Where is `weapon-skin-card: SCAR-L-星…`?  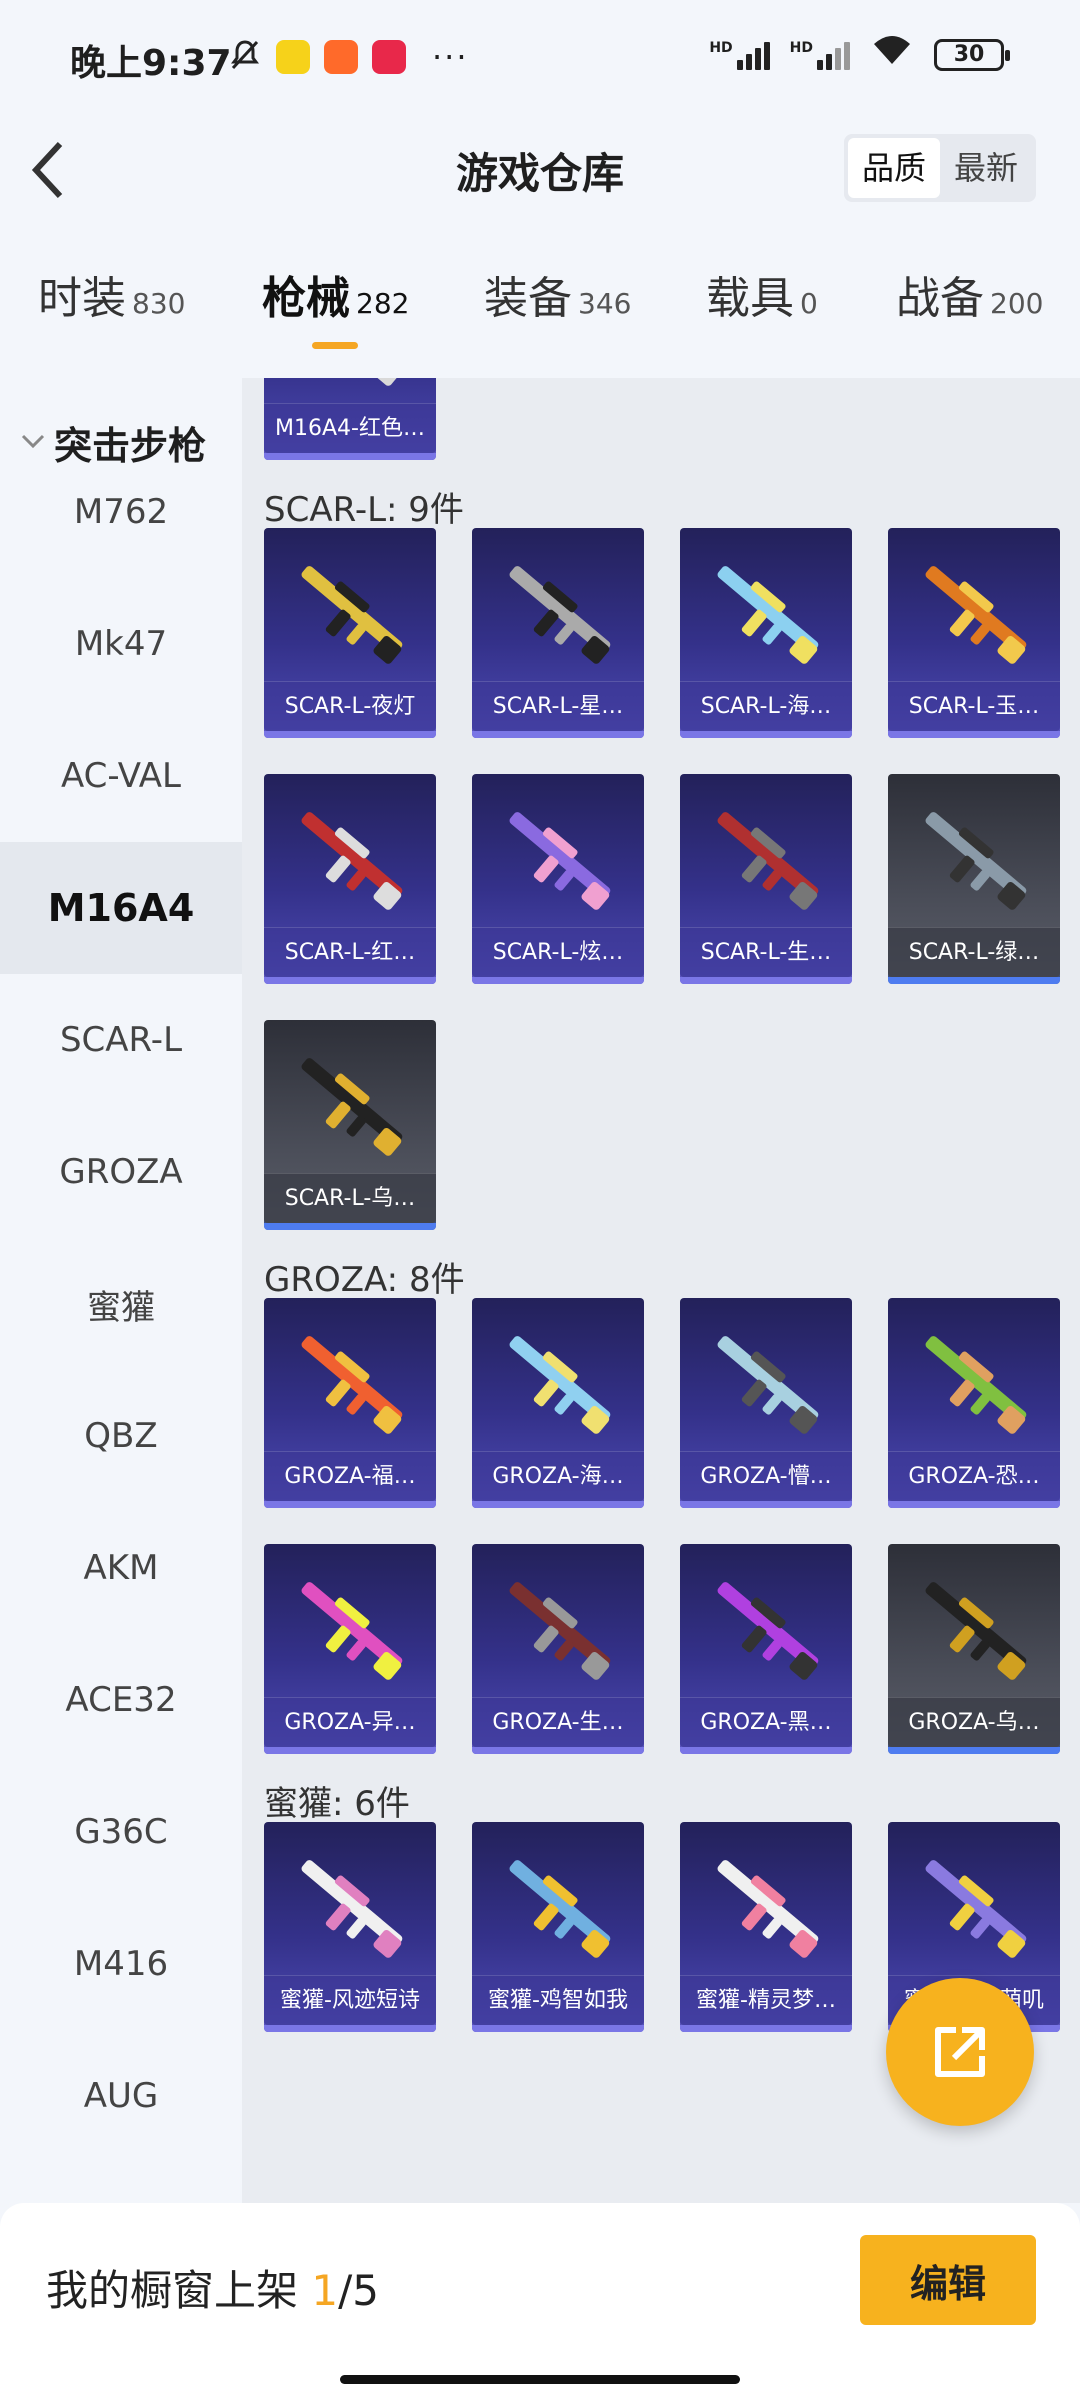 weapon-skin-card: SCAR-L-星… is located at coordinates (558, 633).